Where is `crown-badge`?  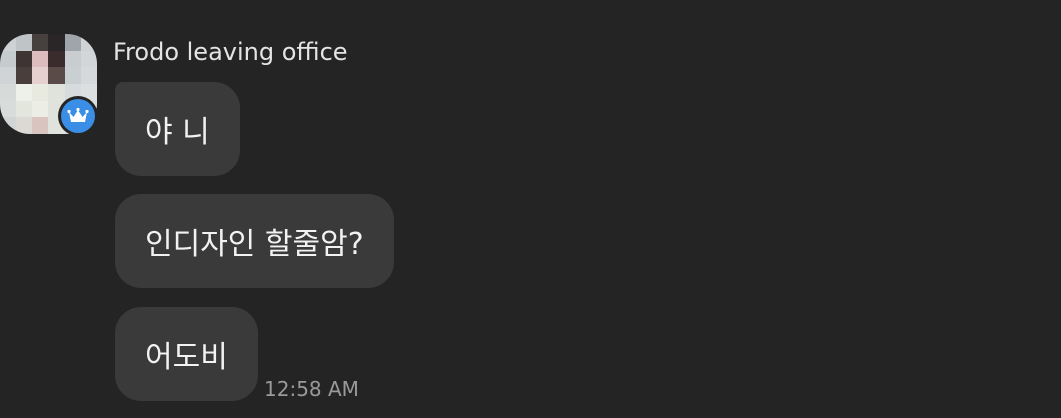 crown-badge is located at coordinates (78, 116).